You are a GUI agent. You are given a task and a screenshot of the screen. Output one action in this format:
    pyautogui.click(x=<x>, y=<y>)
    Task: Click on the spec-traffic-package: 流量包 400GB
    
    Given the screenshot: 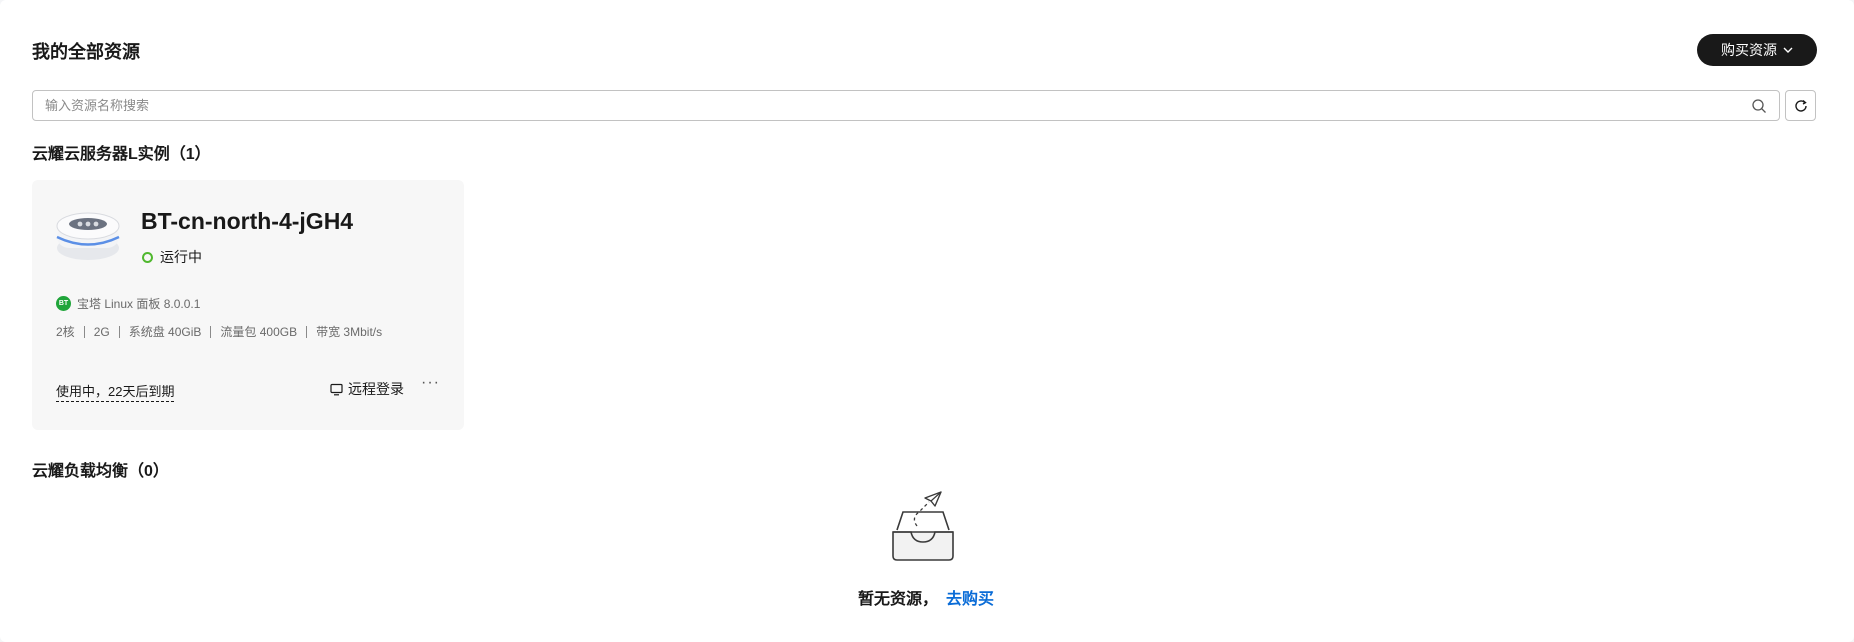 What is the action you would take?
    pyautogui.click(x=259, y=332)
    